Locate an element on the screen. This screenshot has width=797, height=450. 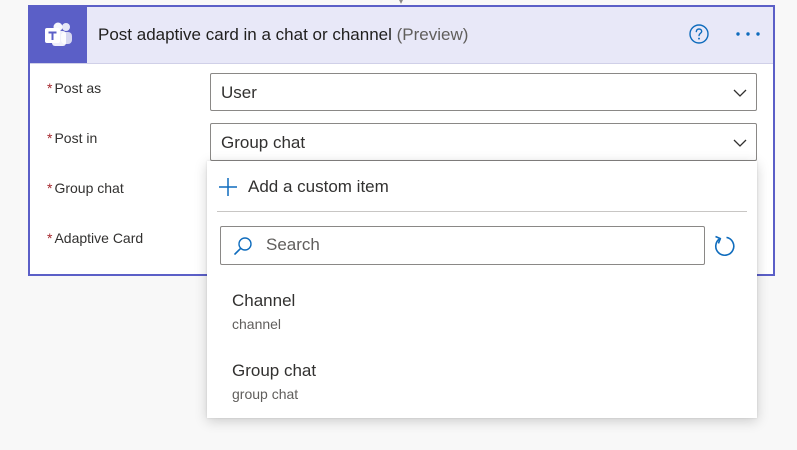
option-title: Channel is located at coordinates (264, 300).